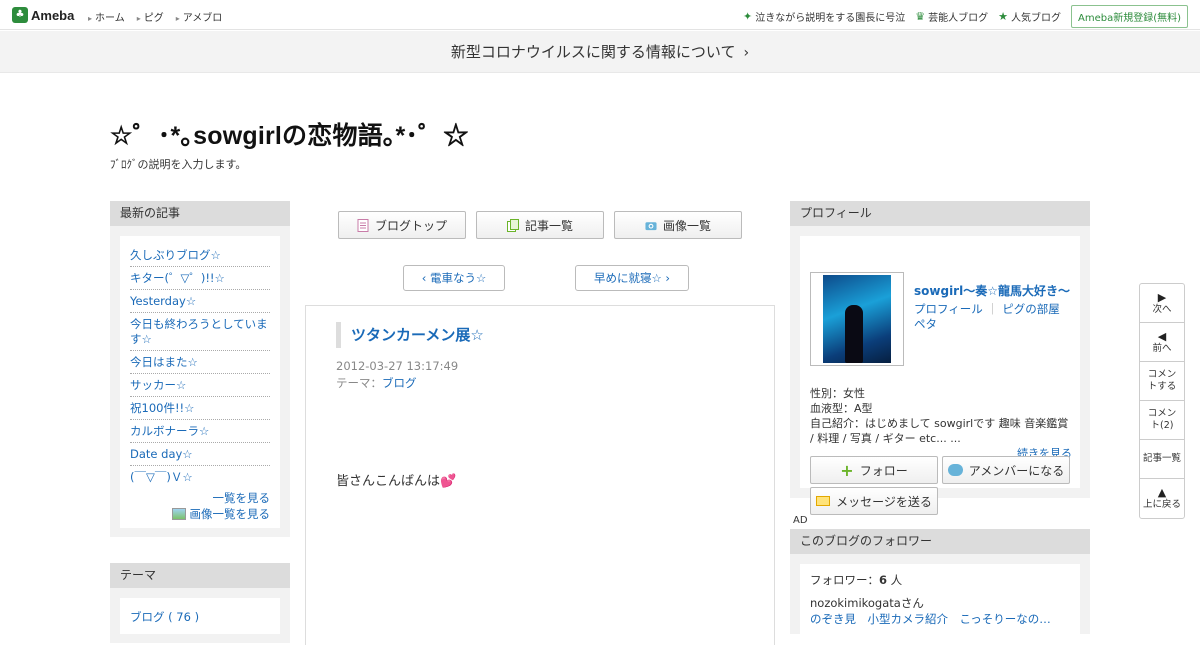 The width and height of the screenshot is (1200, 645). I want to click on covid-notice-link: 新型コロナウイルスに関する情報について ›, so click(600, 52).